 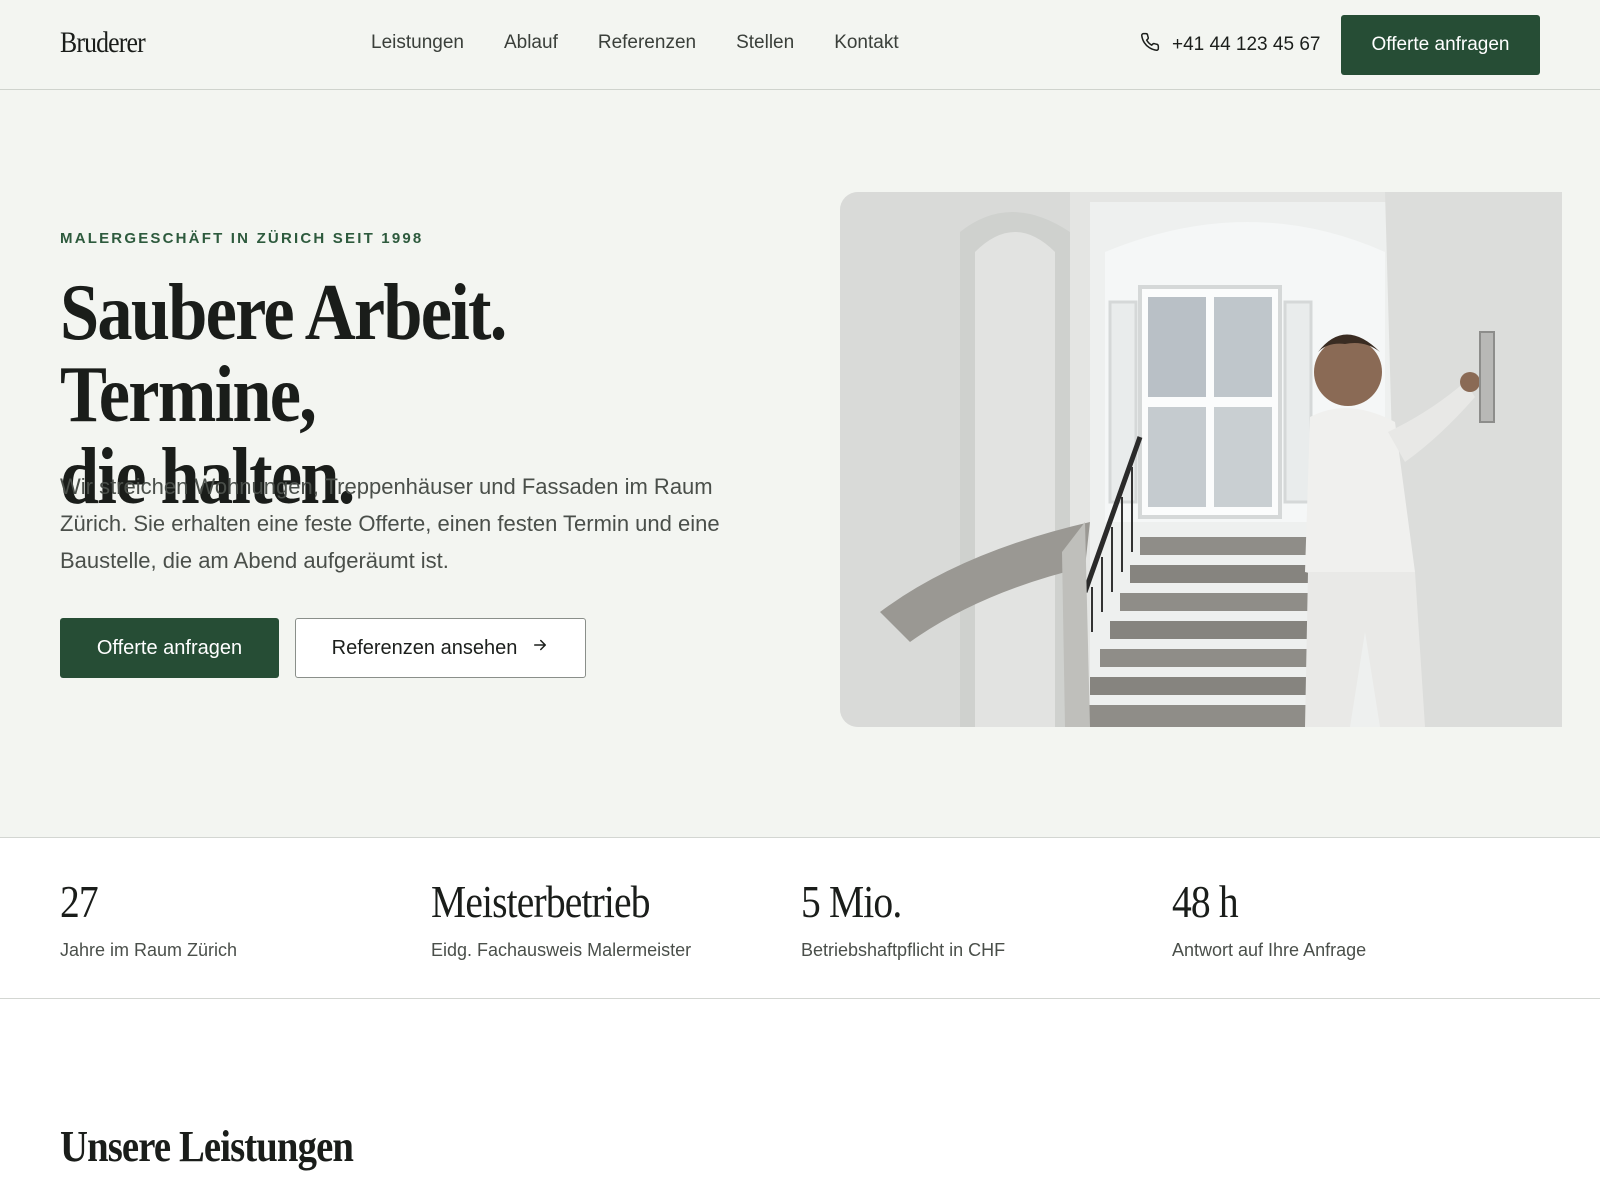 I want to click on nav-item-referenzen: Referenzen, so click(x=647, y=43).